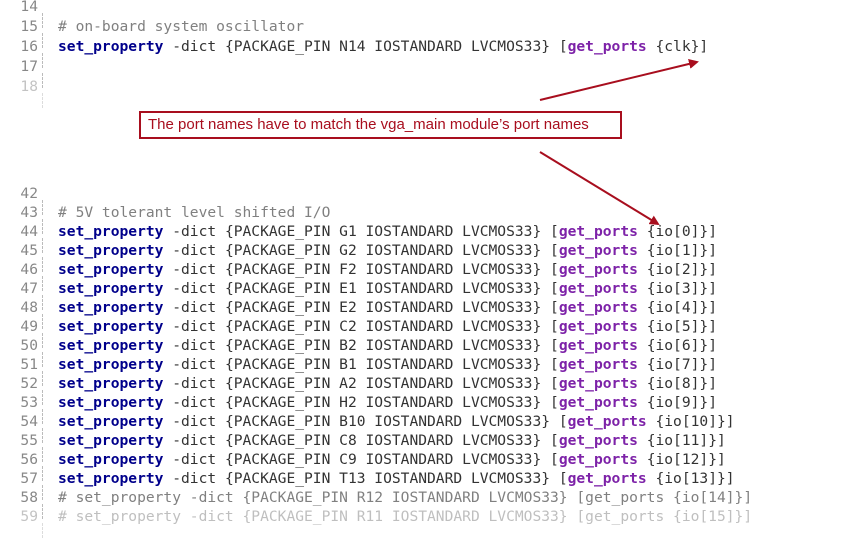 The height and width of the screenshot is (538, 866). What do you see at coordinates (599, 188) in the screenshot?
I see `arrow-to-io` at bounding box center [599, 188].